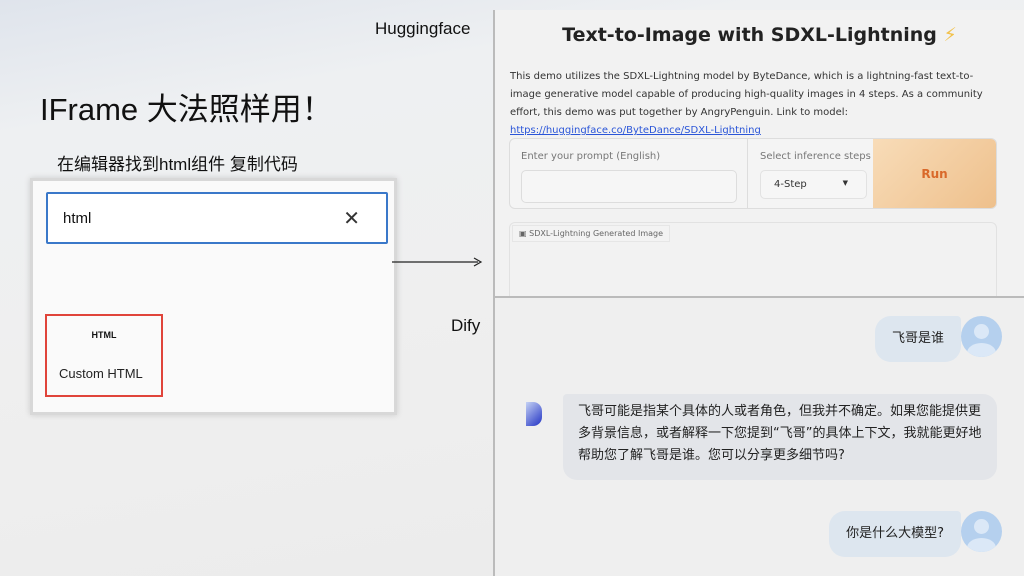  I want to click on prompt-input, so click(629, 186).